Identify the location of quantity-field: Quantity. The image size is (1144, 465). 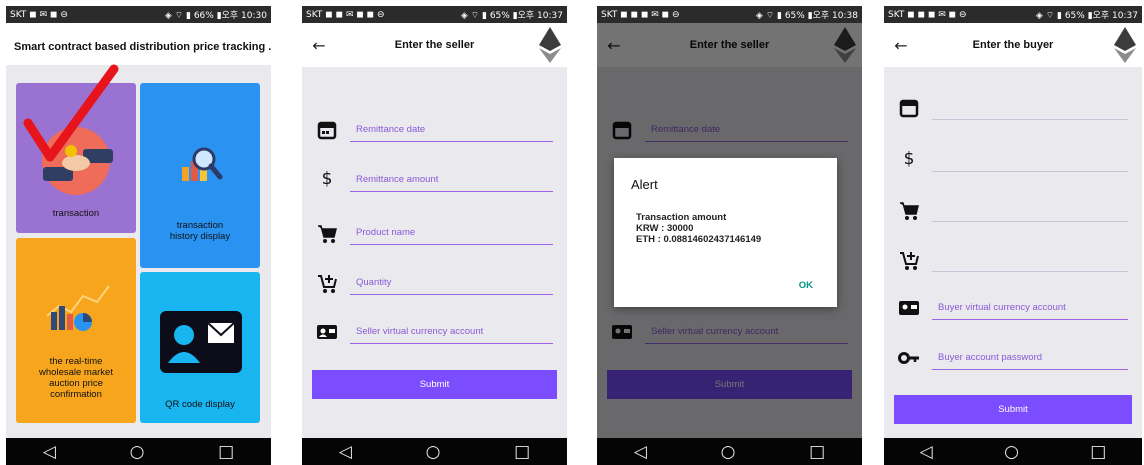
(434, 284).